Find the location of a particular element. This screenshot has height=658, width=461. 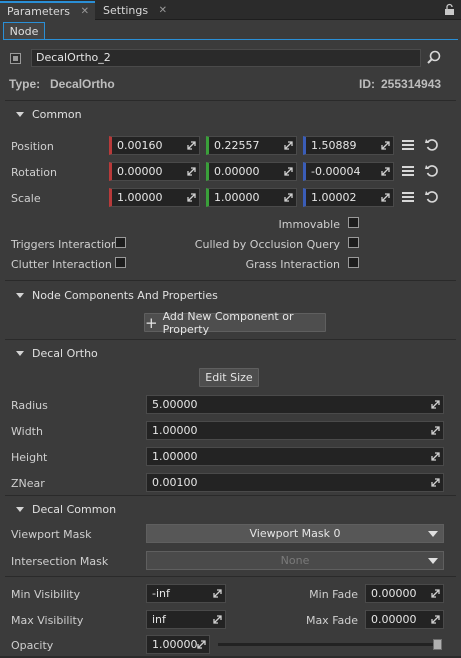

opacity-value: 1.00000 is located at coordinates (175, 644).